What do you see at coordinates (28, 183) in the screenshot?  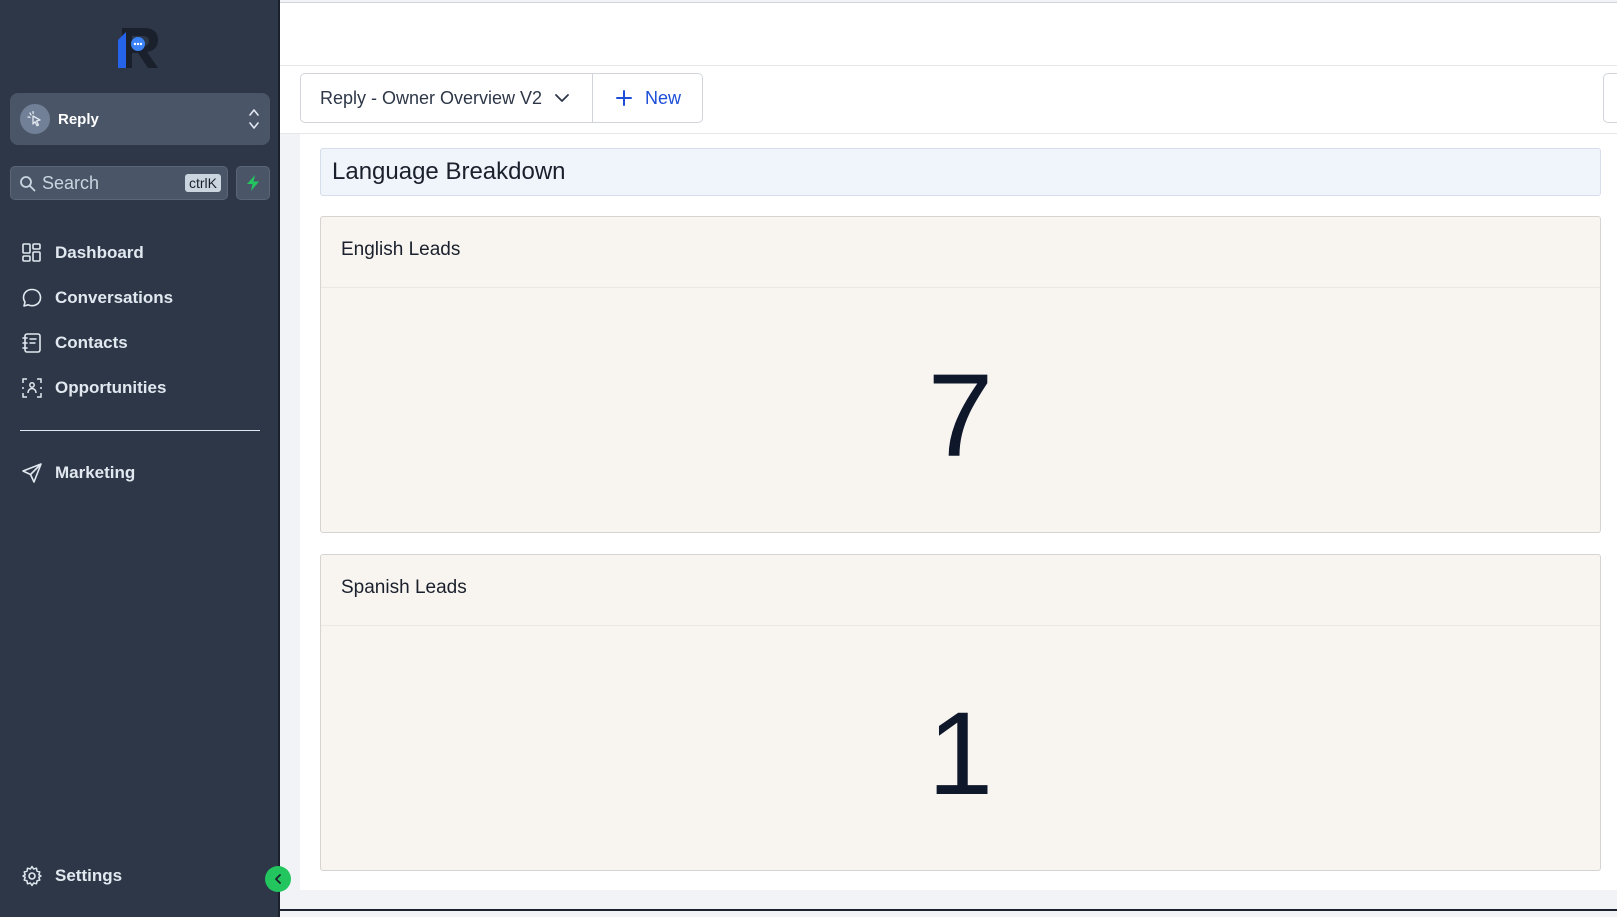 I see `search-icon` at bounding box center [28, 183].